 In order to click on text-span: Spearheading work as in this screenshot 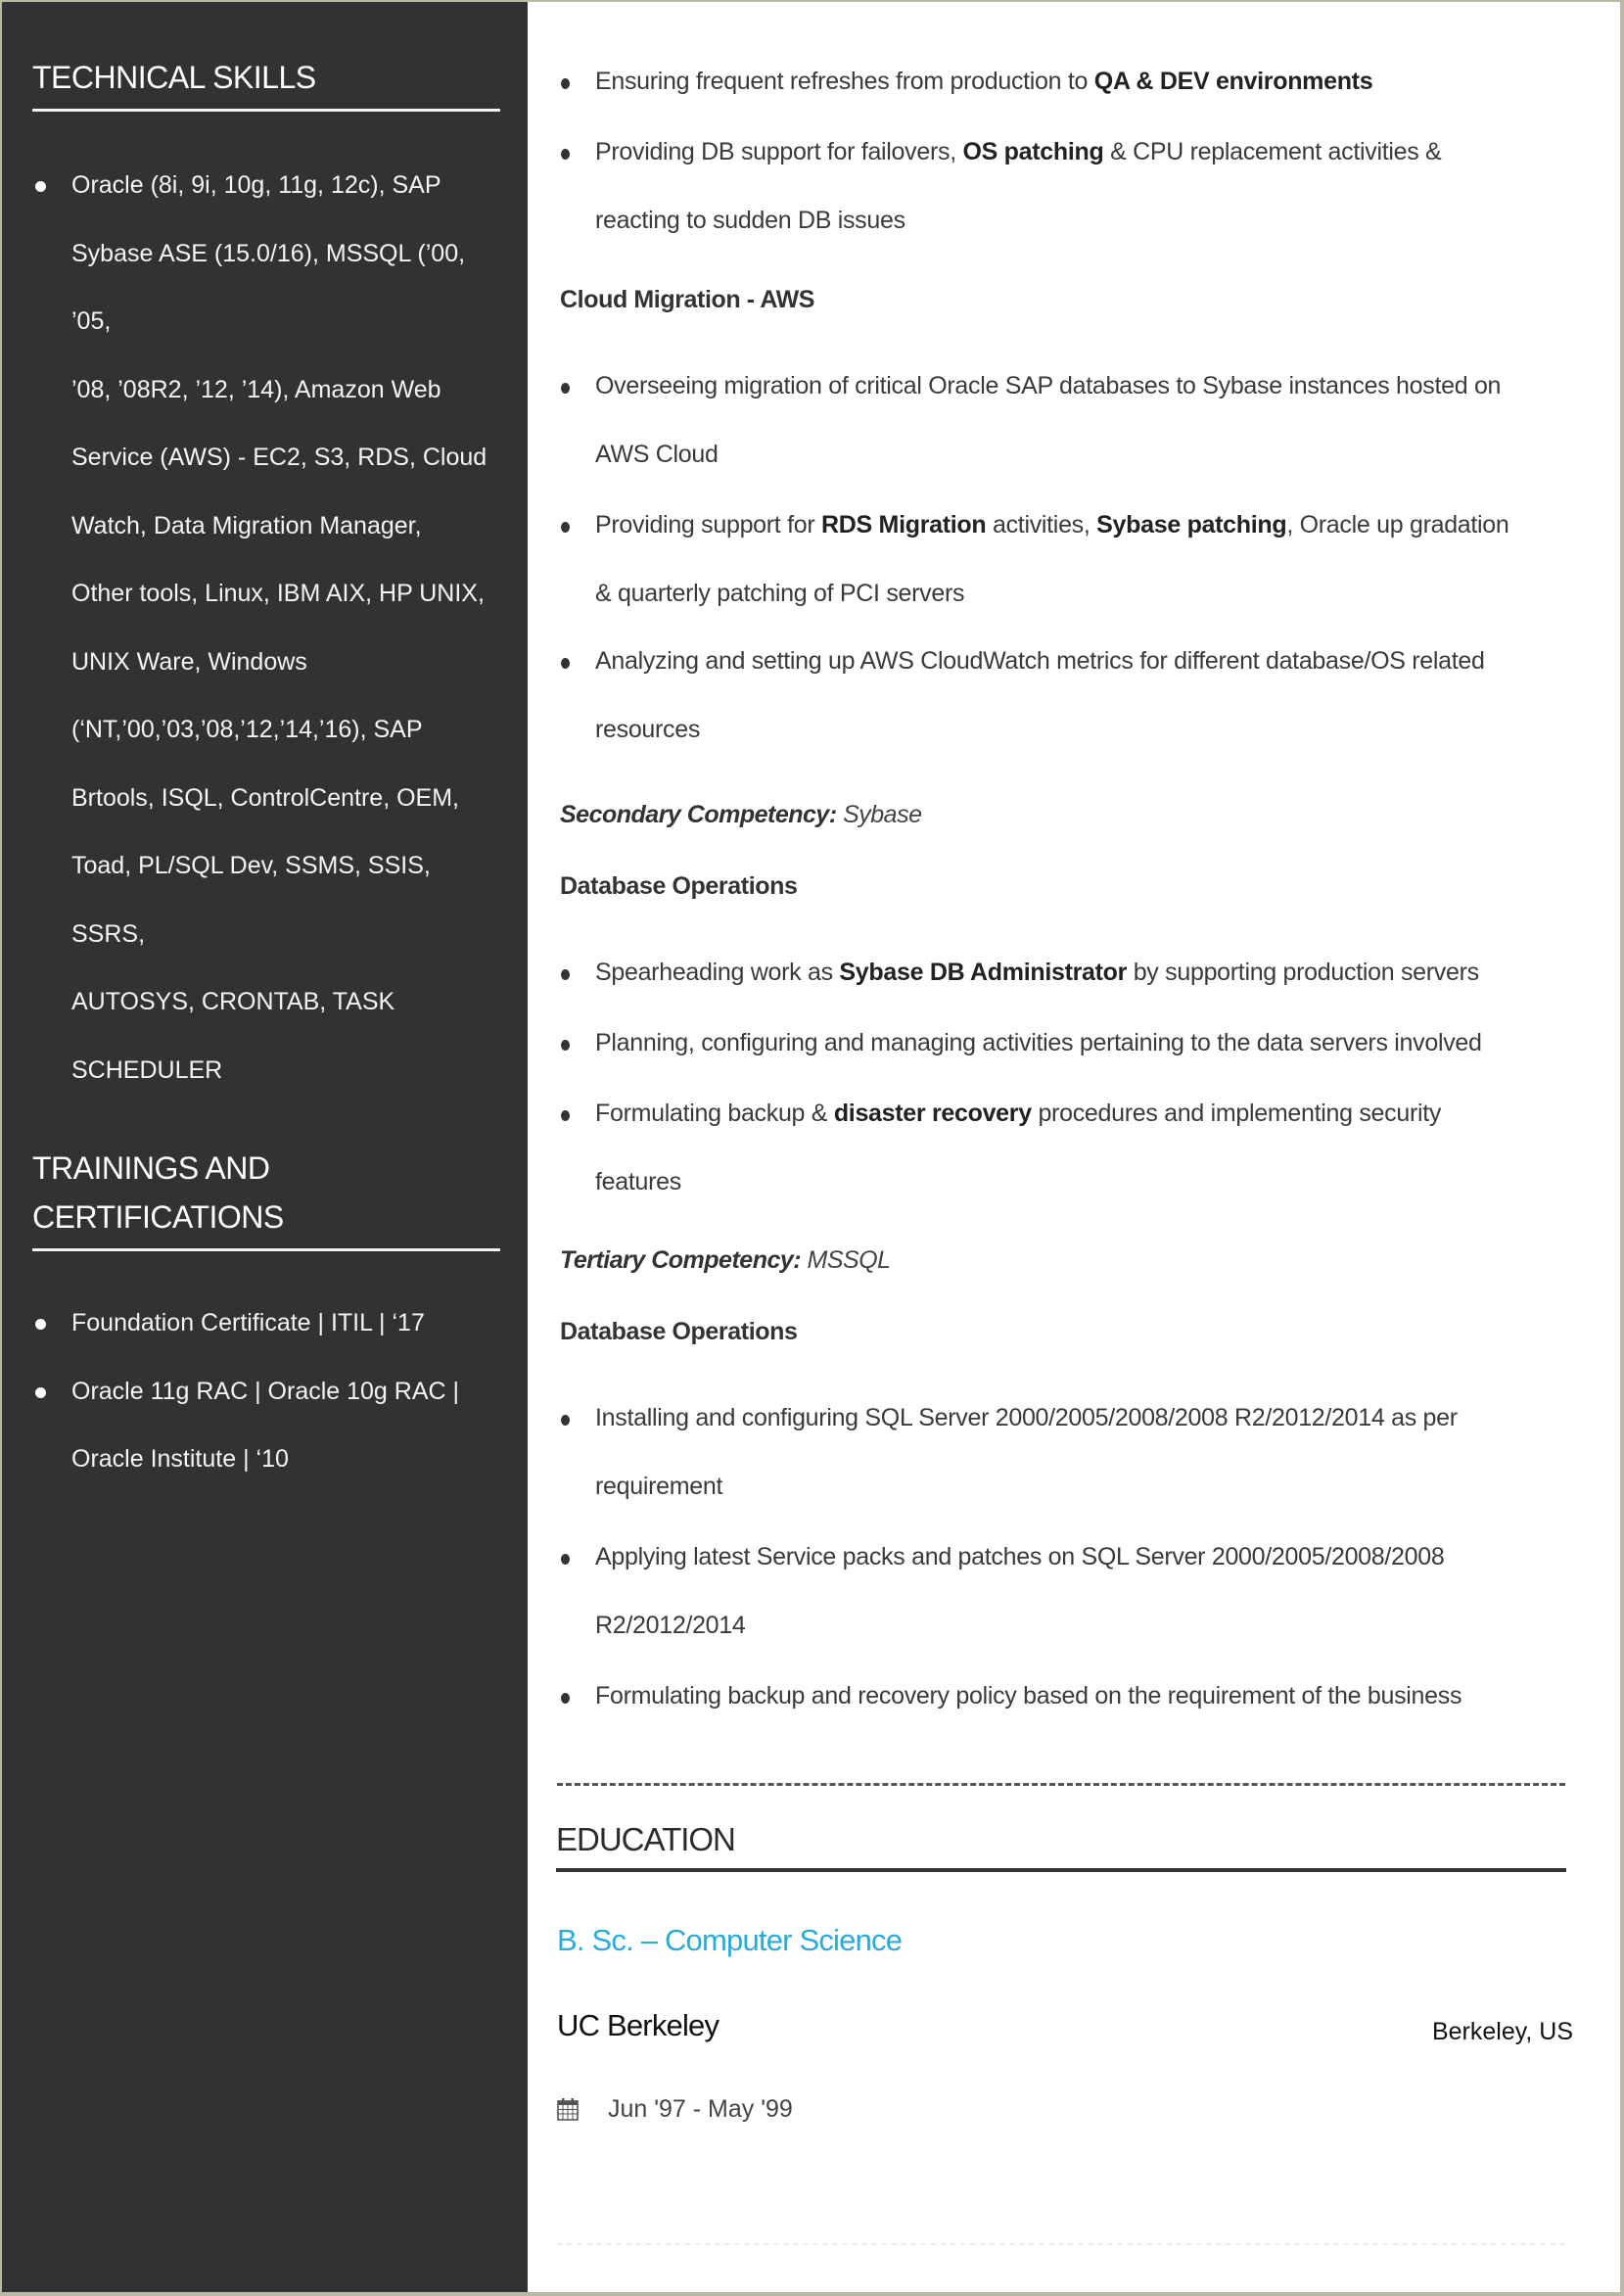, I will do `click(718, 972)`.